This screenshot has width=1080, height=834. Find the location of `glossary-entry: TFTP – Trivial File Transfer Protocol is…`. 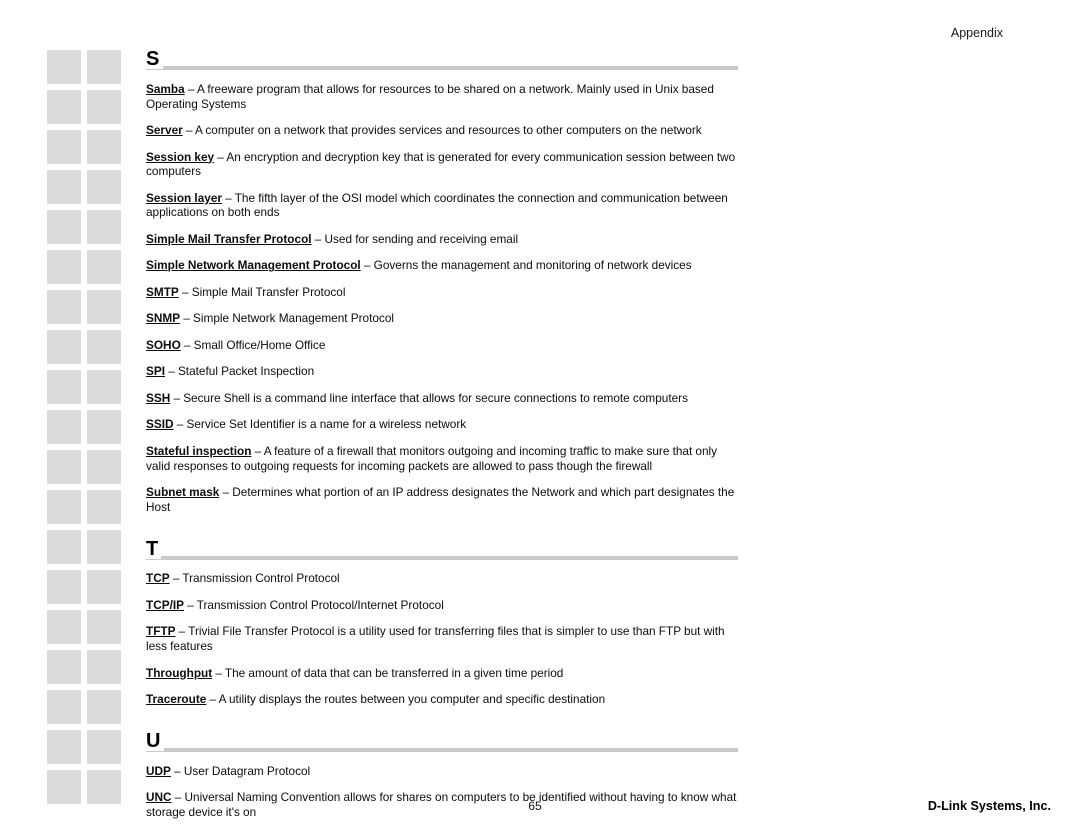

glossary-entry: TFTP – Trivial File Transfer Protocol is… is located at coordinates (442, 638).